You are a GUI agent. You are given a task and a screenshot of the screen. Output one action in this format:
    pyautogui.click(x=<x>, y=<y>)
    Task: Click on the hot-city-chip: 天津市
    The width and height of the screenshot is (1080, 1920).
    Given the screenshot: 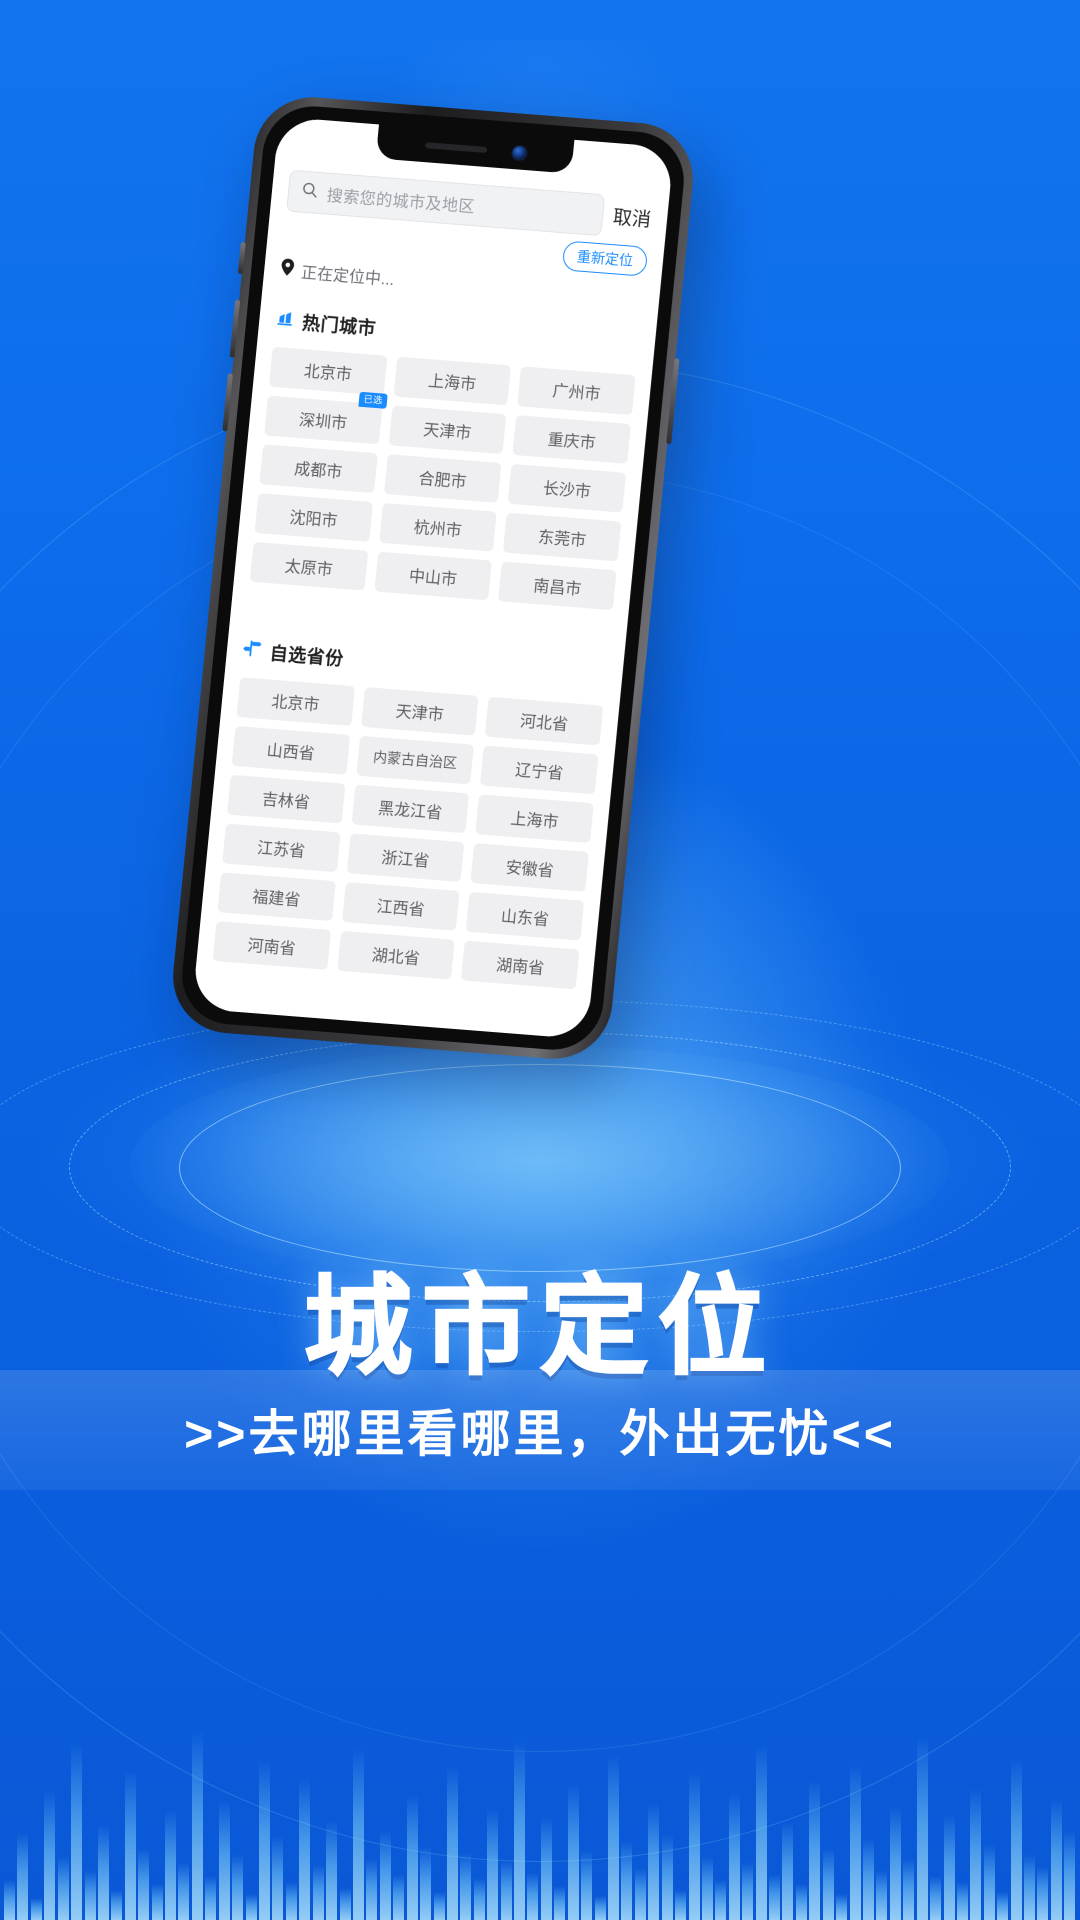 What is the action you would take?
    pyautogui.click(x=447, y=430)
    